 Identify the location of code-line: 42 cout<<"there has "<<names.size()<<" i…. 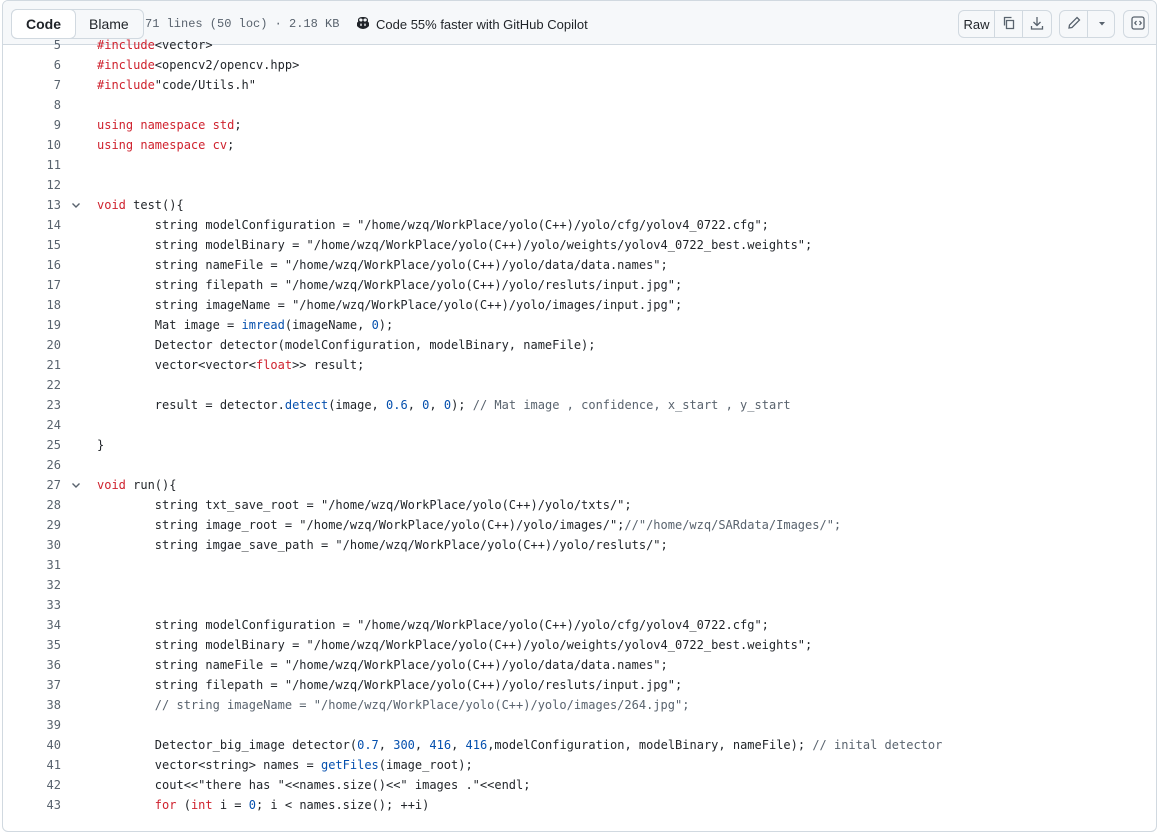
(578, 785).